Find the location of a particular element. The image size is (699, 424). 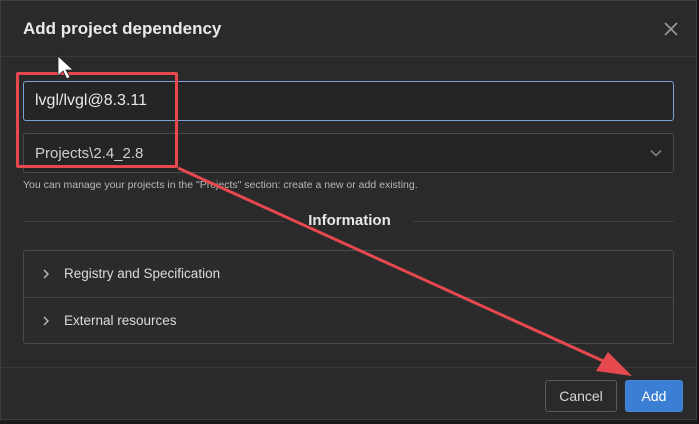

close-icon is located at coordinates (671, 29).